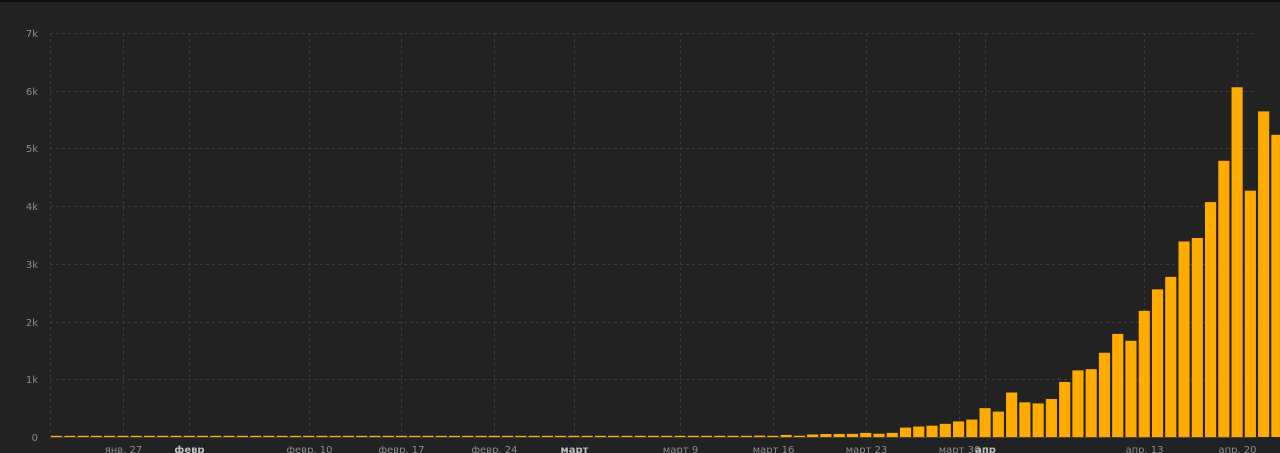 Image resolution: width=1280 pixels, height=453 pixels. What do you see at coordinates (32, 265) in the screenshot?
I see `y-tick-label: 3k` at bounding box center [32, 265].